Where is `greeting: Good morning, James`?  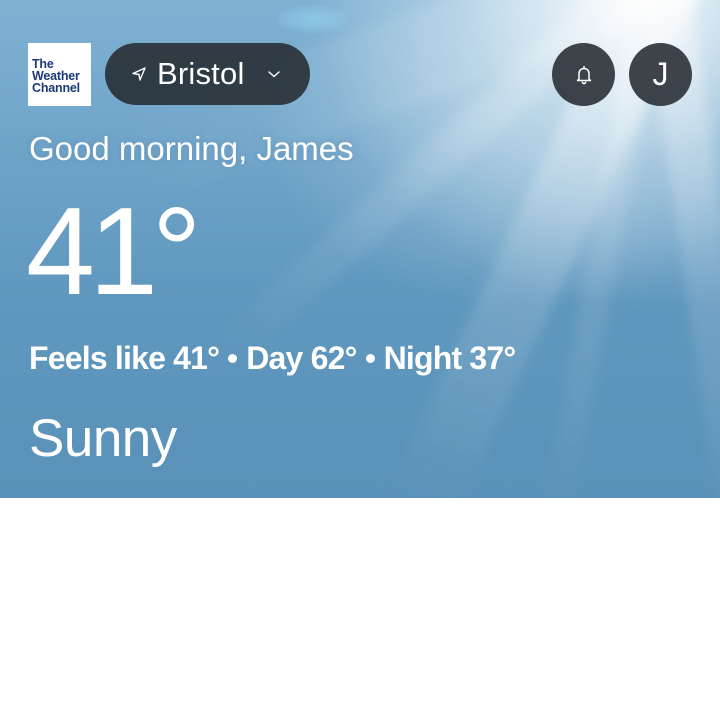 greeting: Good morning, James is located at coordinates (191, 148).